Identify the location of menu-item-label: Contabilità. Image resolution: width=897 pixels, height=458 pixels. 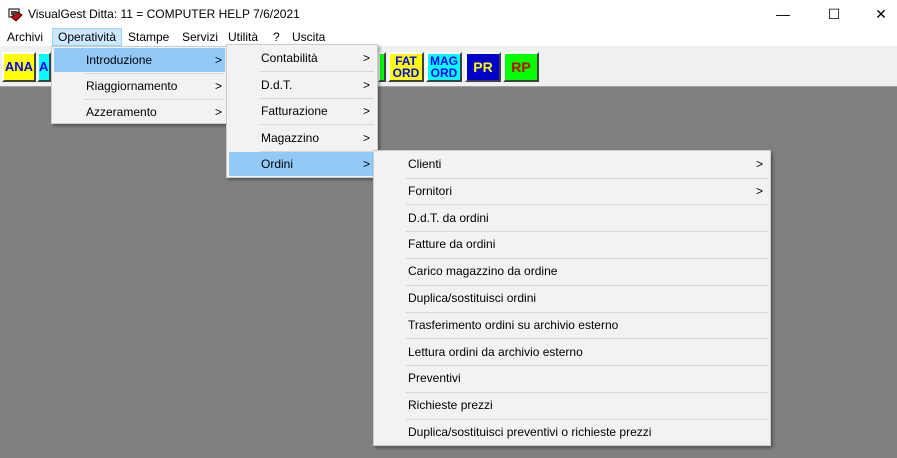
(289, 58).